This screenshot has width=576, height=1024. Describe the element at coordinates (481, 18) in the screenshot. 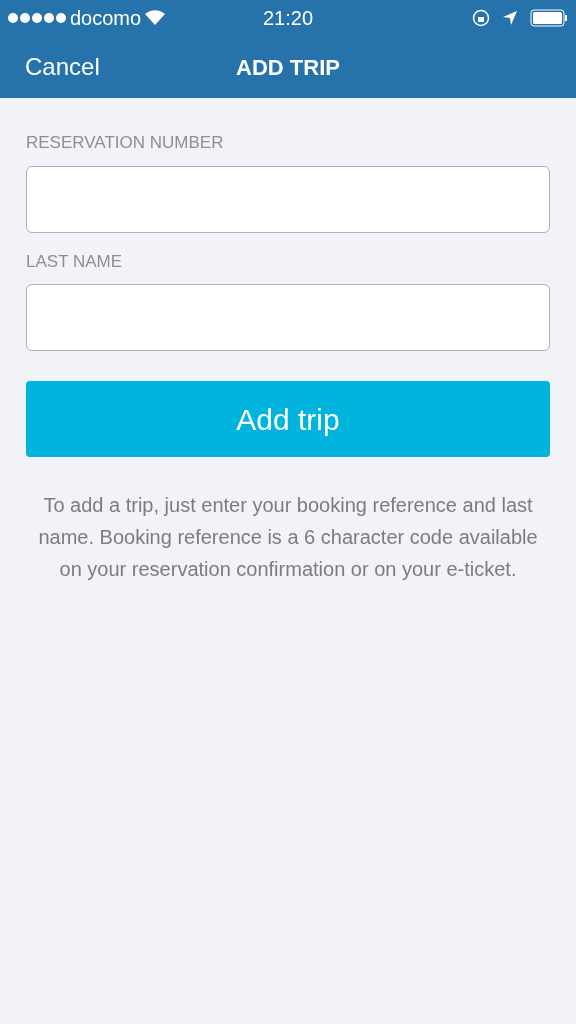

I see `rotation-lock-icon` at that location.